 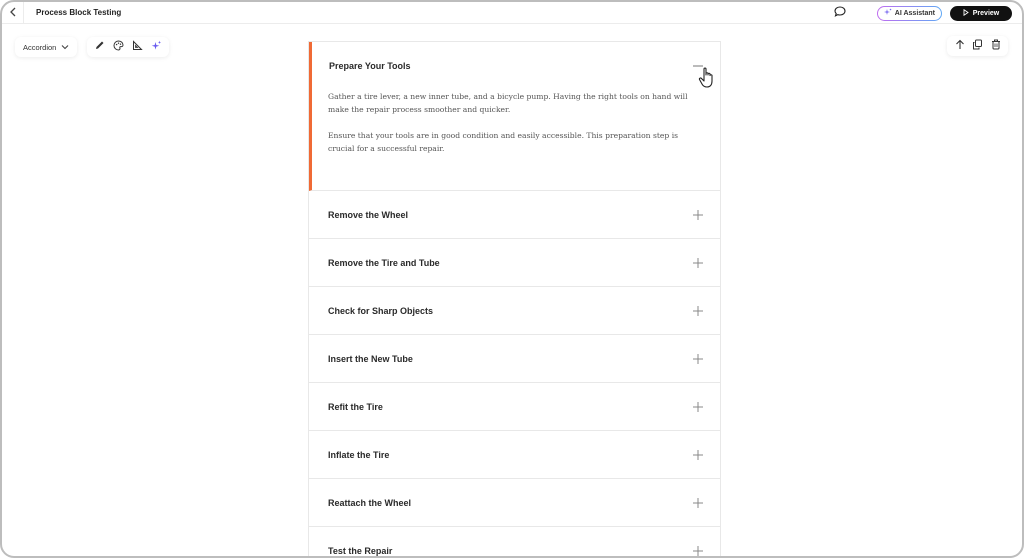 I want to click on duplicate-button, so click(x=977, y=46).